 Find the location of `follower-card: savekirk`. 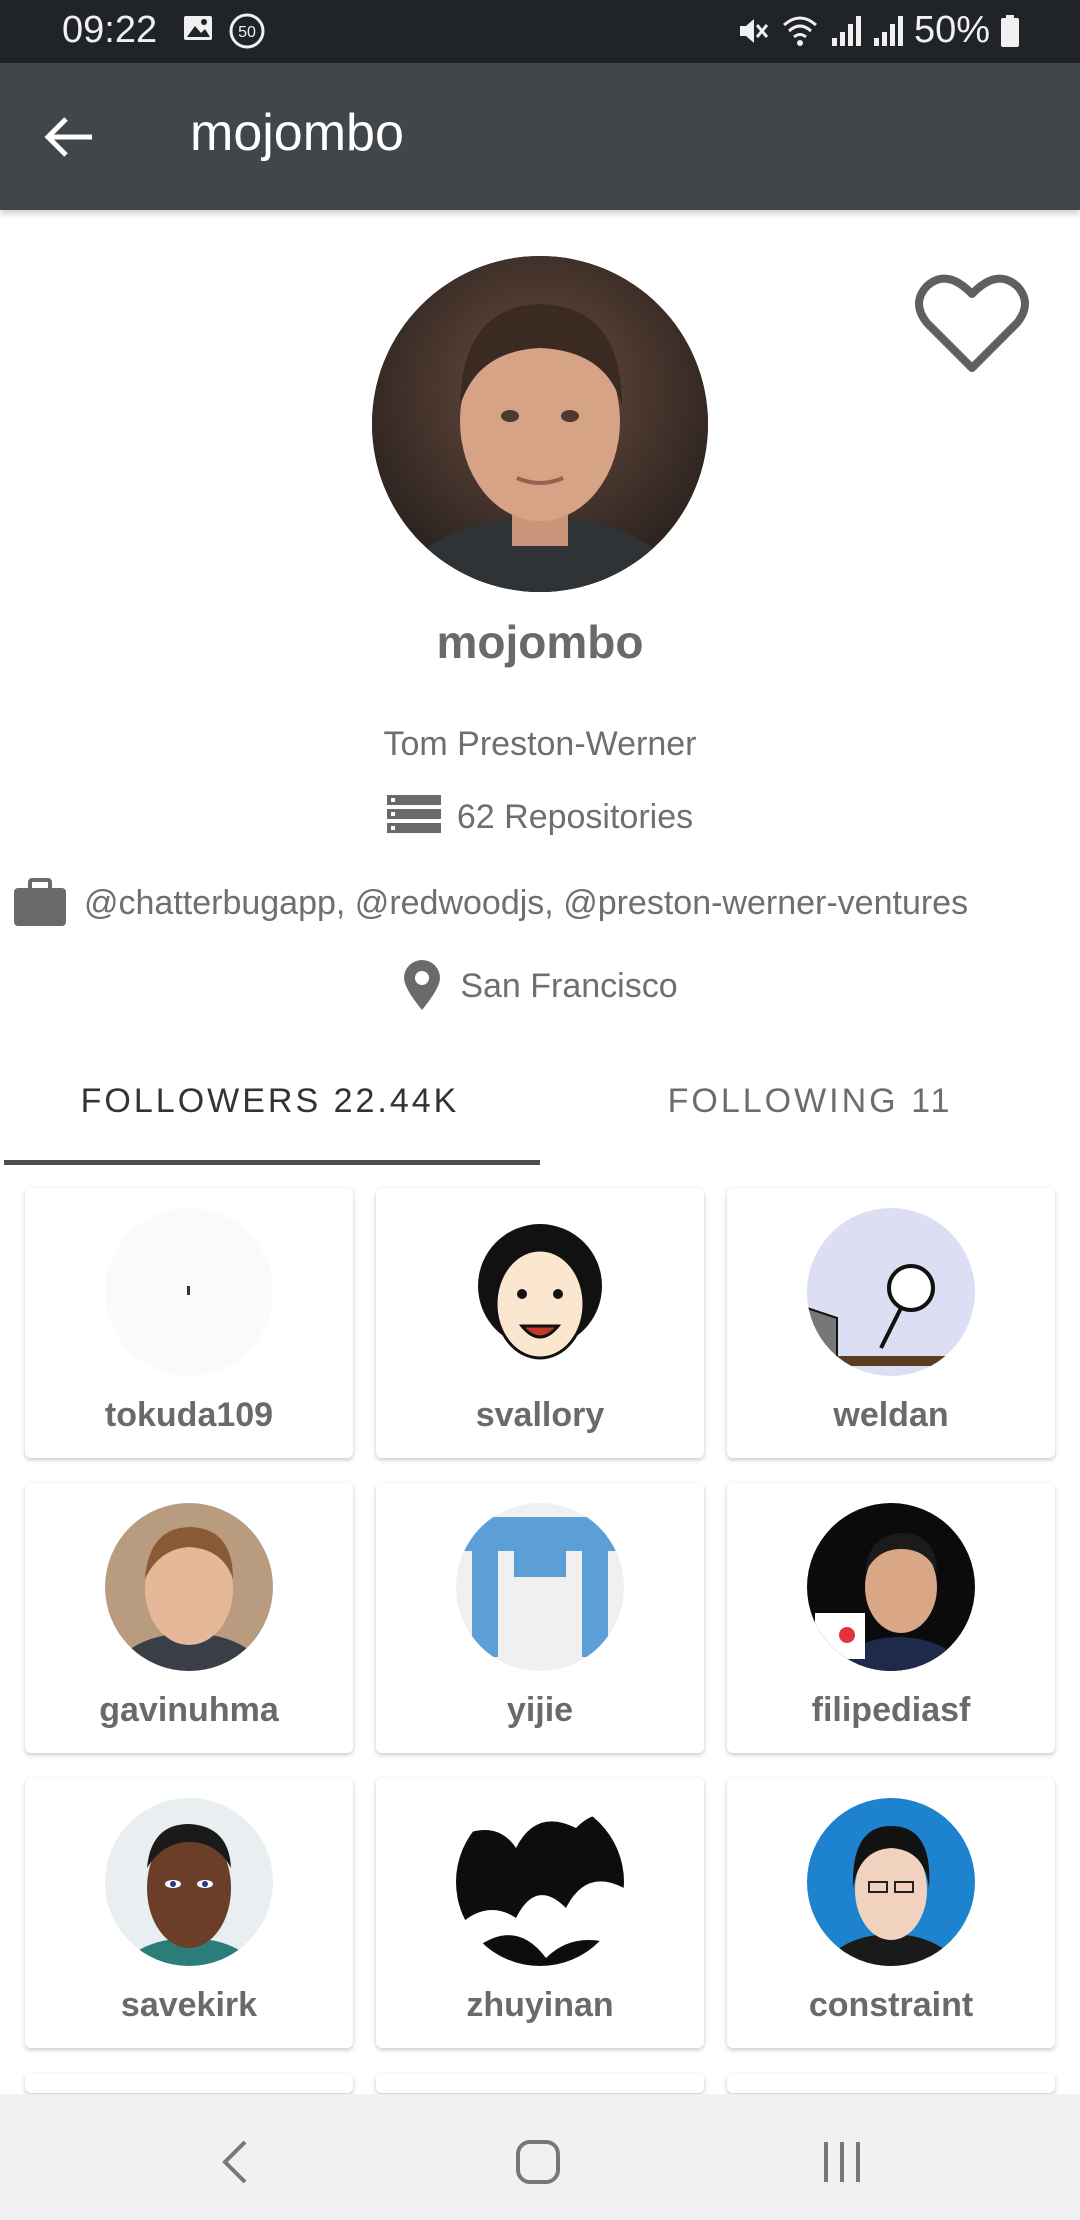

follower-card: savekirk is located at coordinates (189, 1913).